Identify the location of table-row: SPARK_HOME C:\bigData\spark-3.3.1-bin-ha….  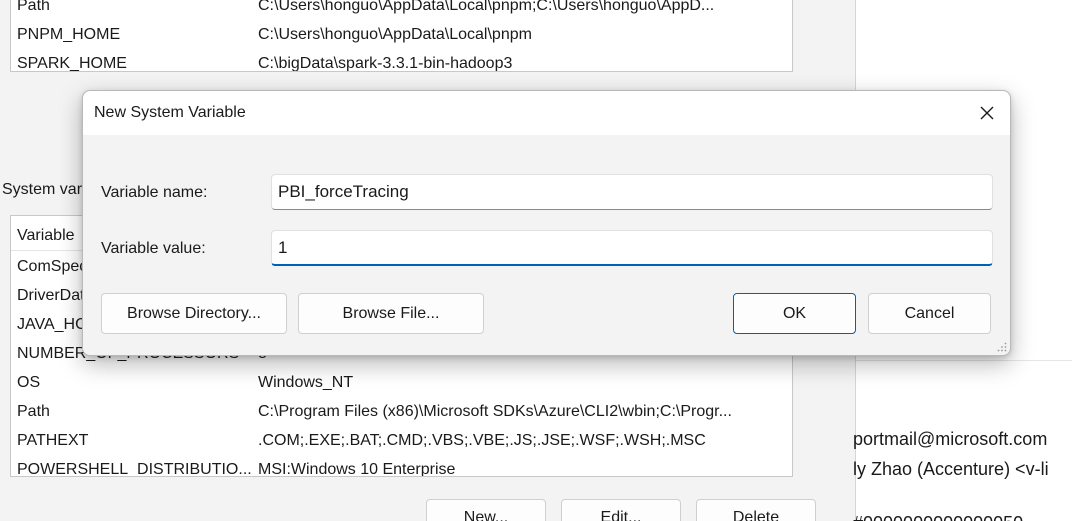
(401, 60).